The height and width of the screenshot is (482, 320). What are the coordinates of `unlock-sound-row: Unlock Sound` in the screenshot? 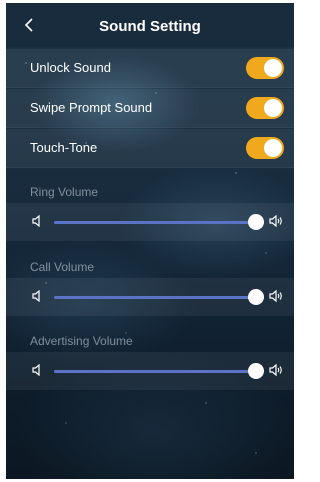 It's located at (150, 68).